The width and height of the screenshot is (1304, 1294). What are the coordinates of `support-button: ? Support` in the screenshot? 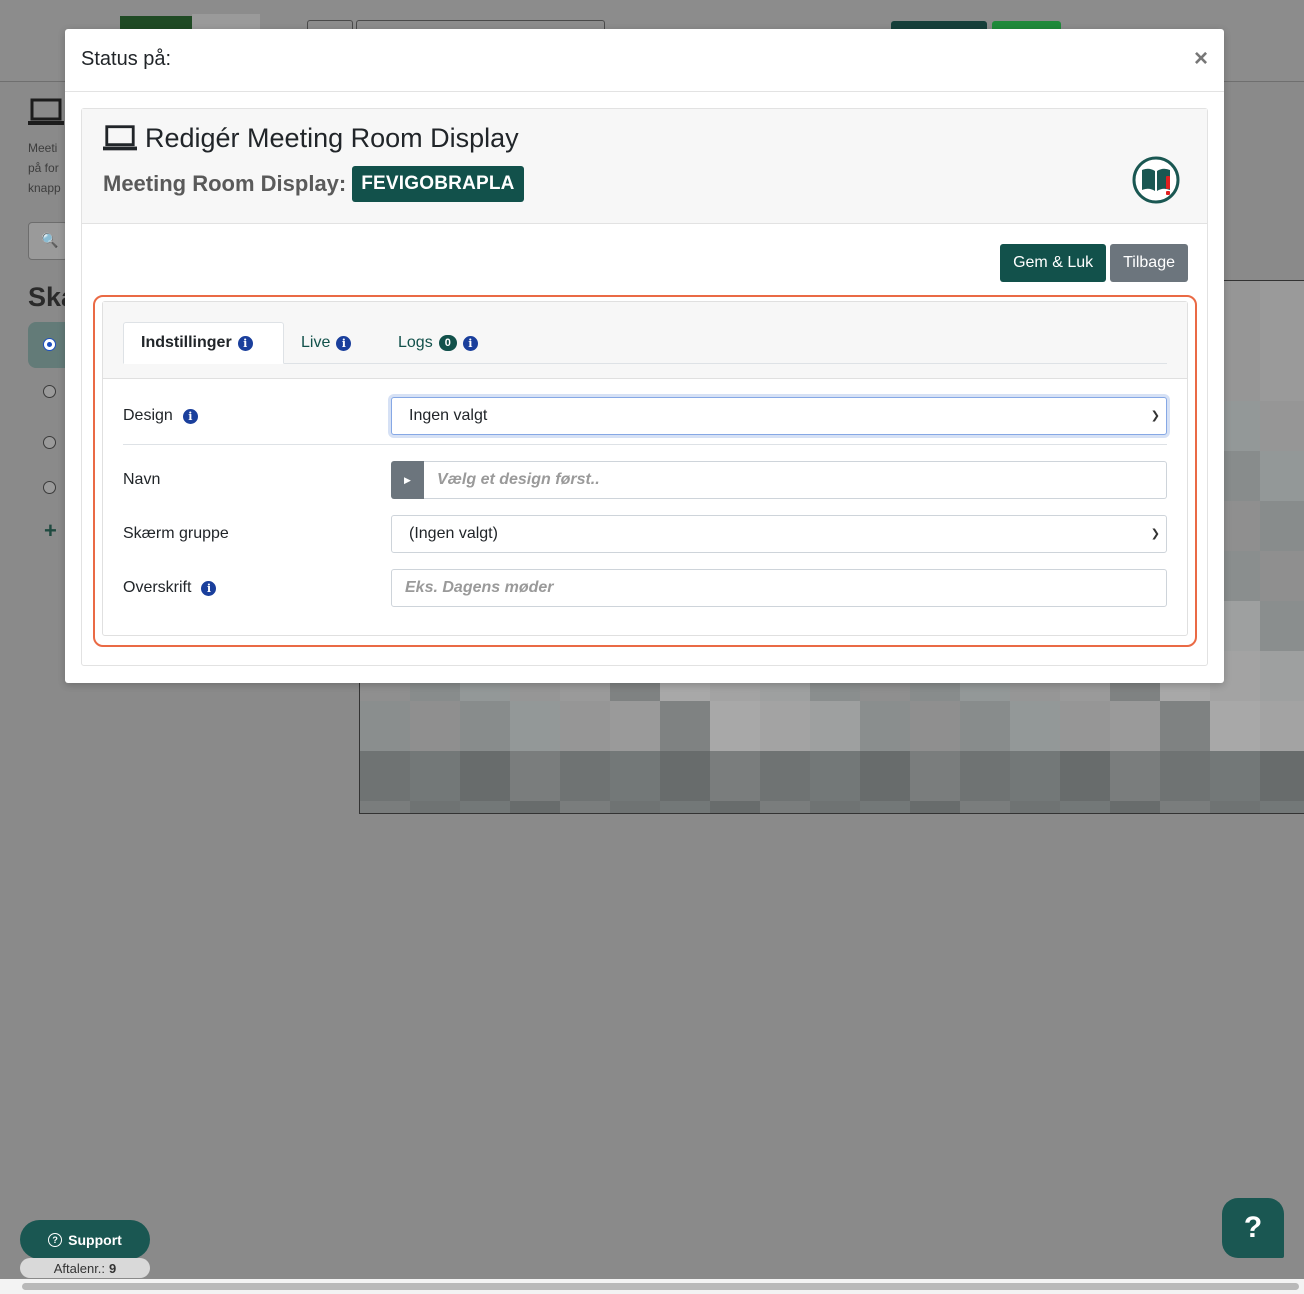 It's located at (85, 1239).